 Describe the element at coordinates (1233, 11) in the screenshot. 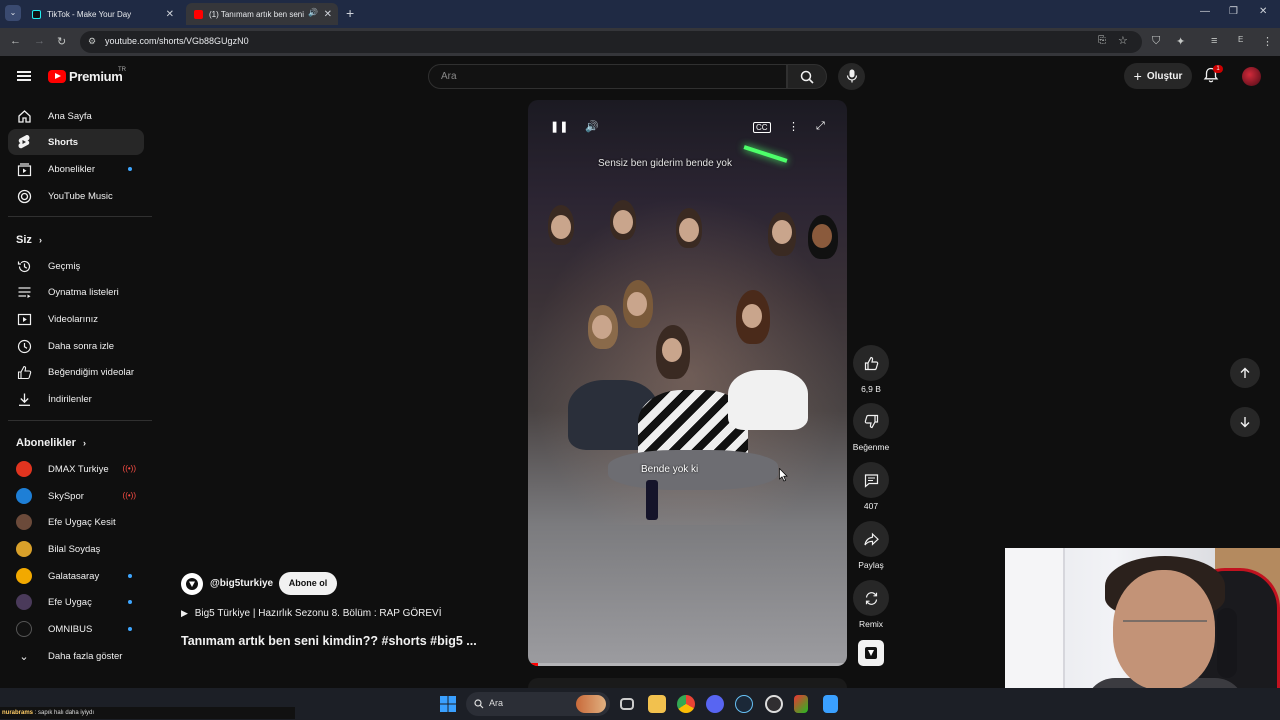

I see `maximize-icon: ❐` at that location.